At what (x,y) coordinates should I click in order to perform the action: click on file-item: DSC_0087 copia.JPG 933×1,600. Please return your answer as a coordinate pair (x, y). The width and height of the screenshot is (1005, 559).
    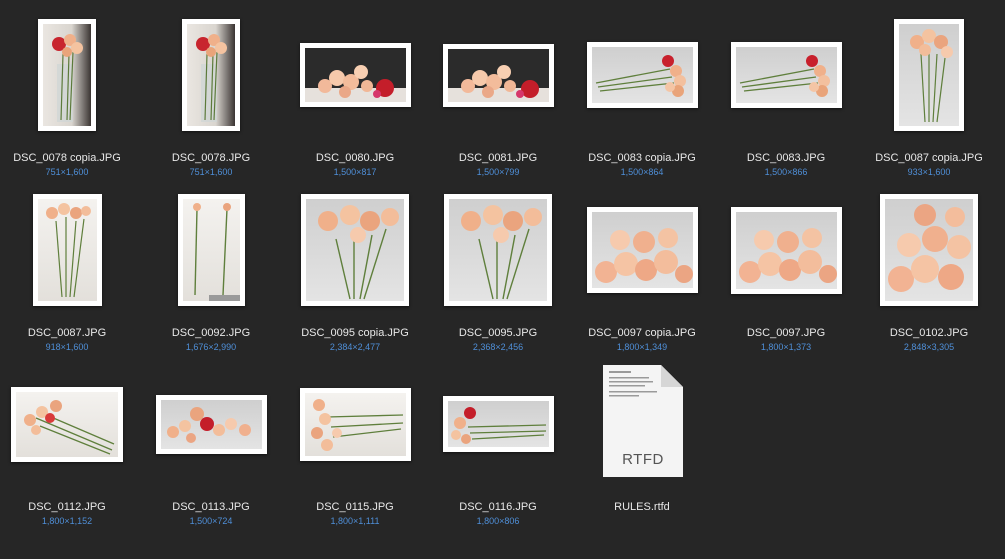
    Looking at the image, I should click on (929, 102).